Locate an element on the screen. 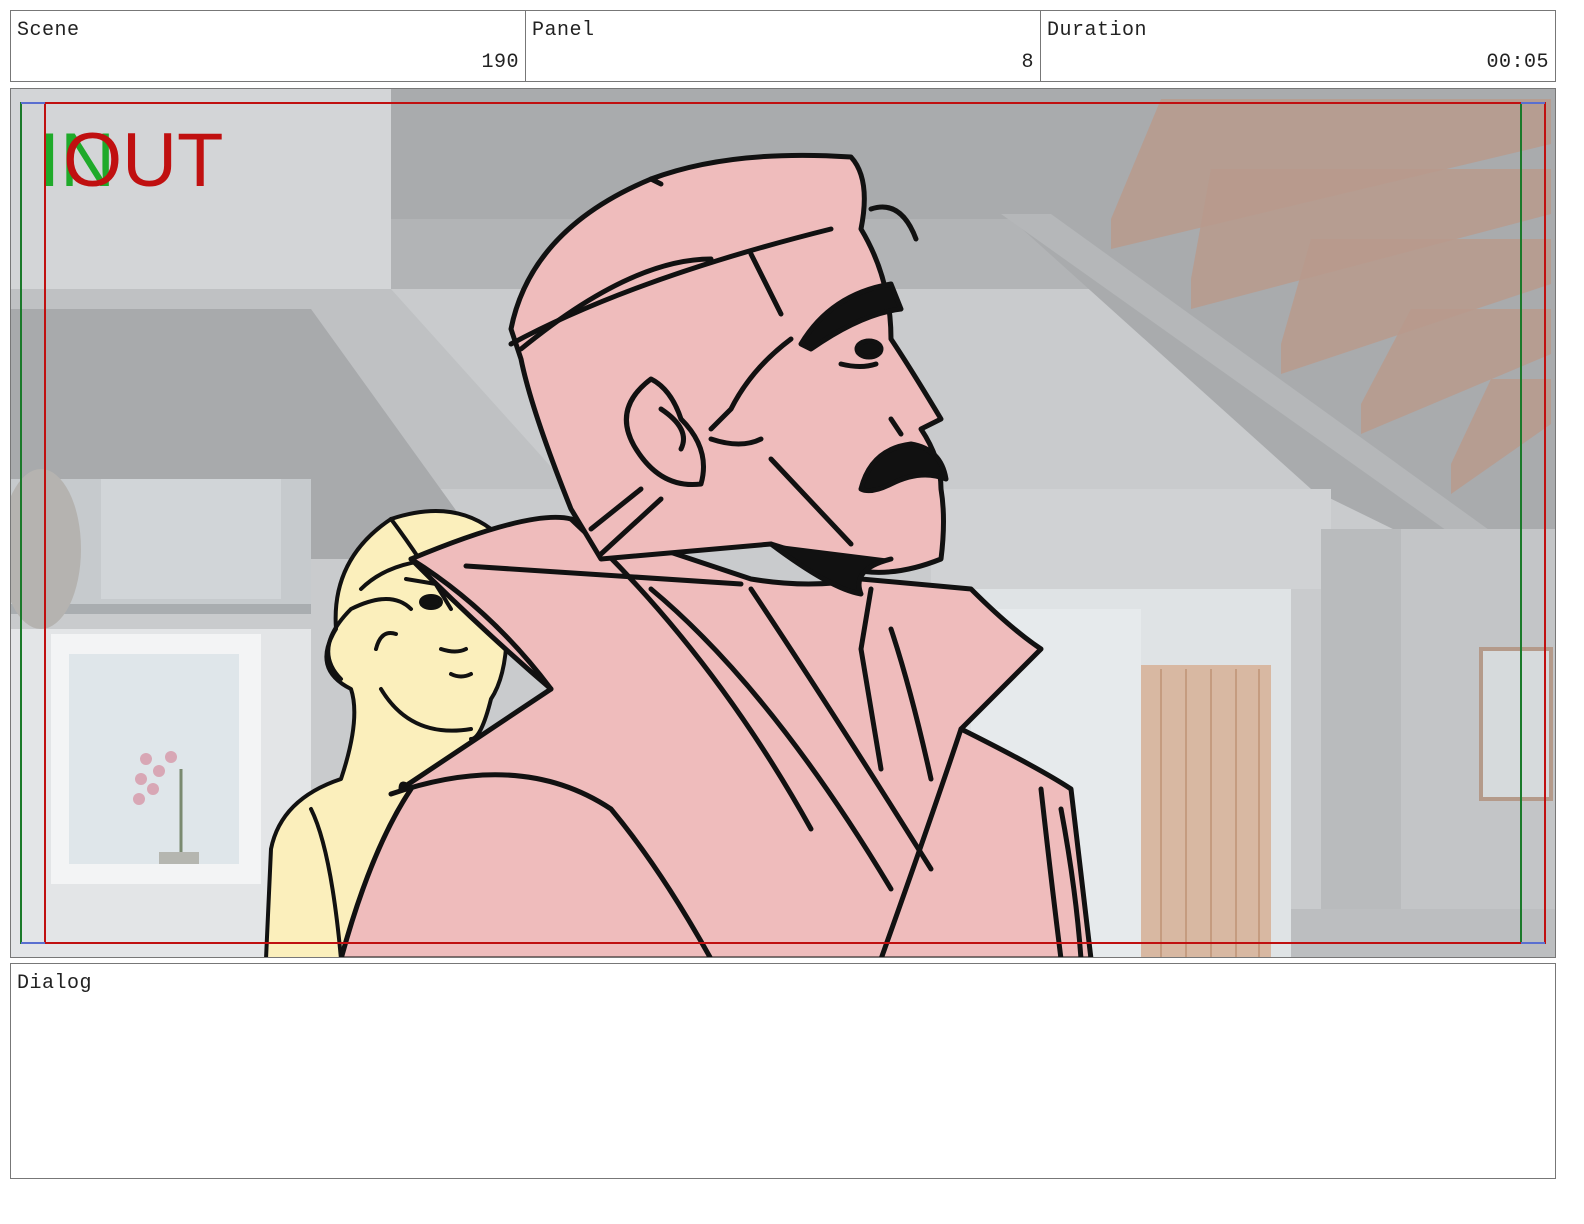 The width and height of the screenshot is (1584, 1224). panel-cell: Panel 8 is located at coordinates (783, 46).